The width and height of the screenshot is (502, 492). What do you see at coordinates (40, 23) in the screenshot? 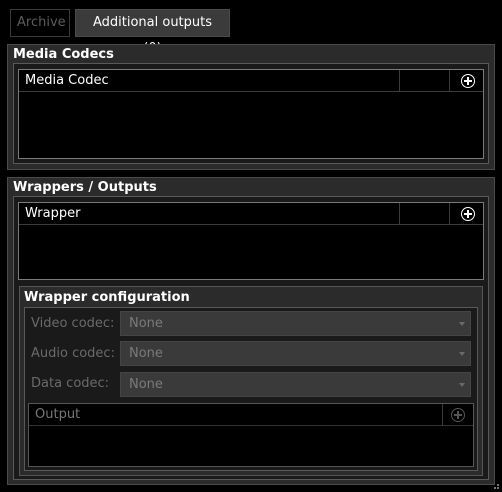
I see `tab-archive: Archive` at bounding box center [40, 23].